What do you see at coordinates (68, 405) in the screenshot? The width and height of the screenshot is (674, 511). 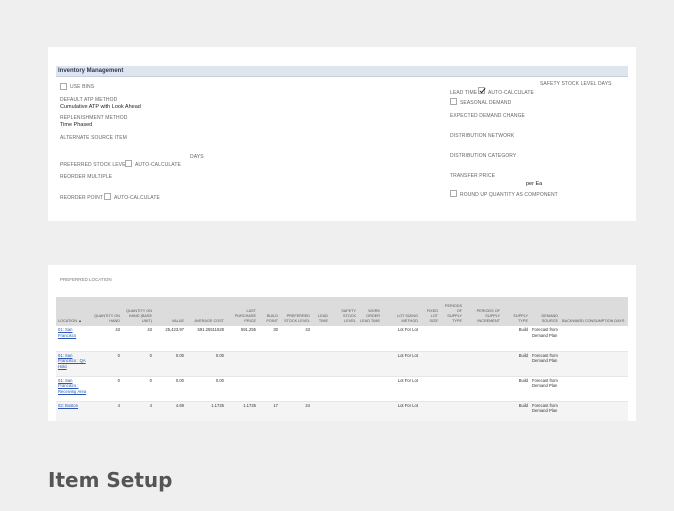 I see `location-link: 02: Boston` at bounding box center [68, 405].